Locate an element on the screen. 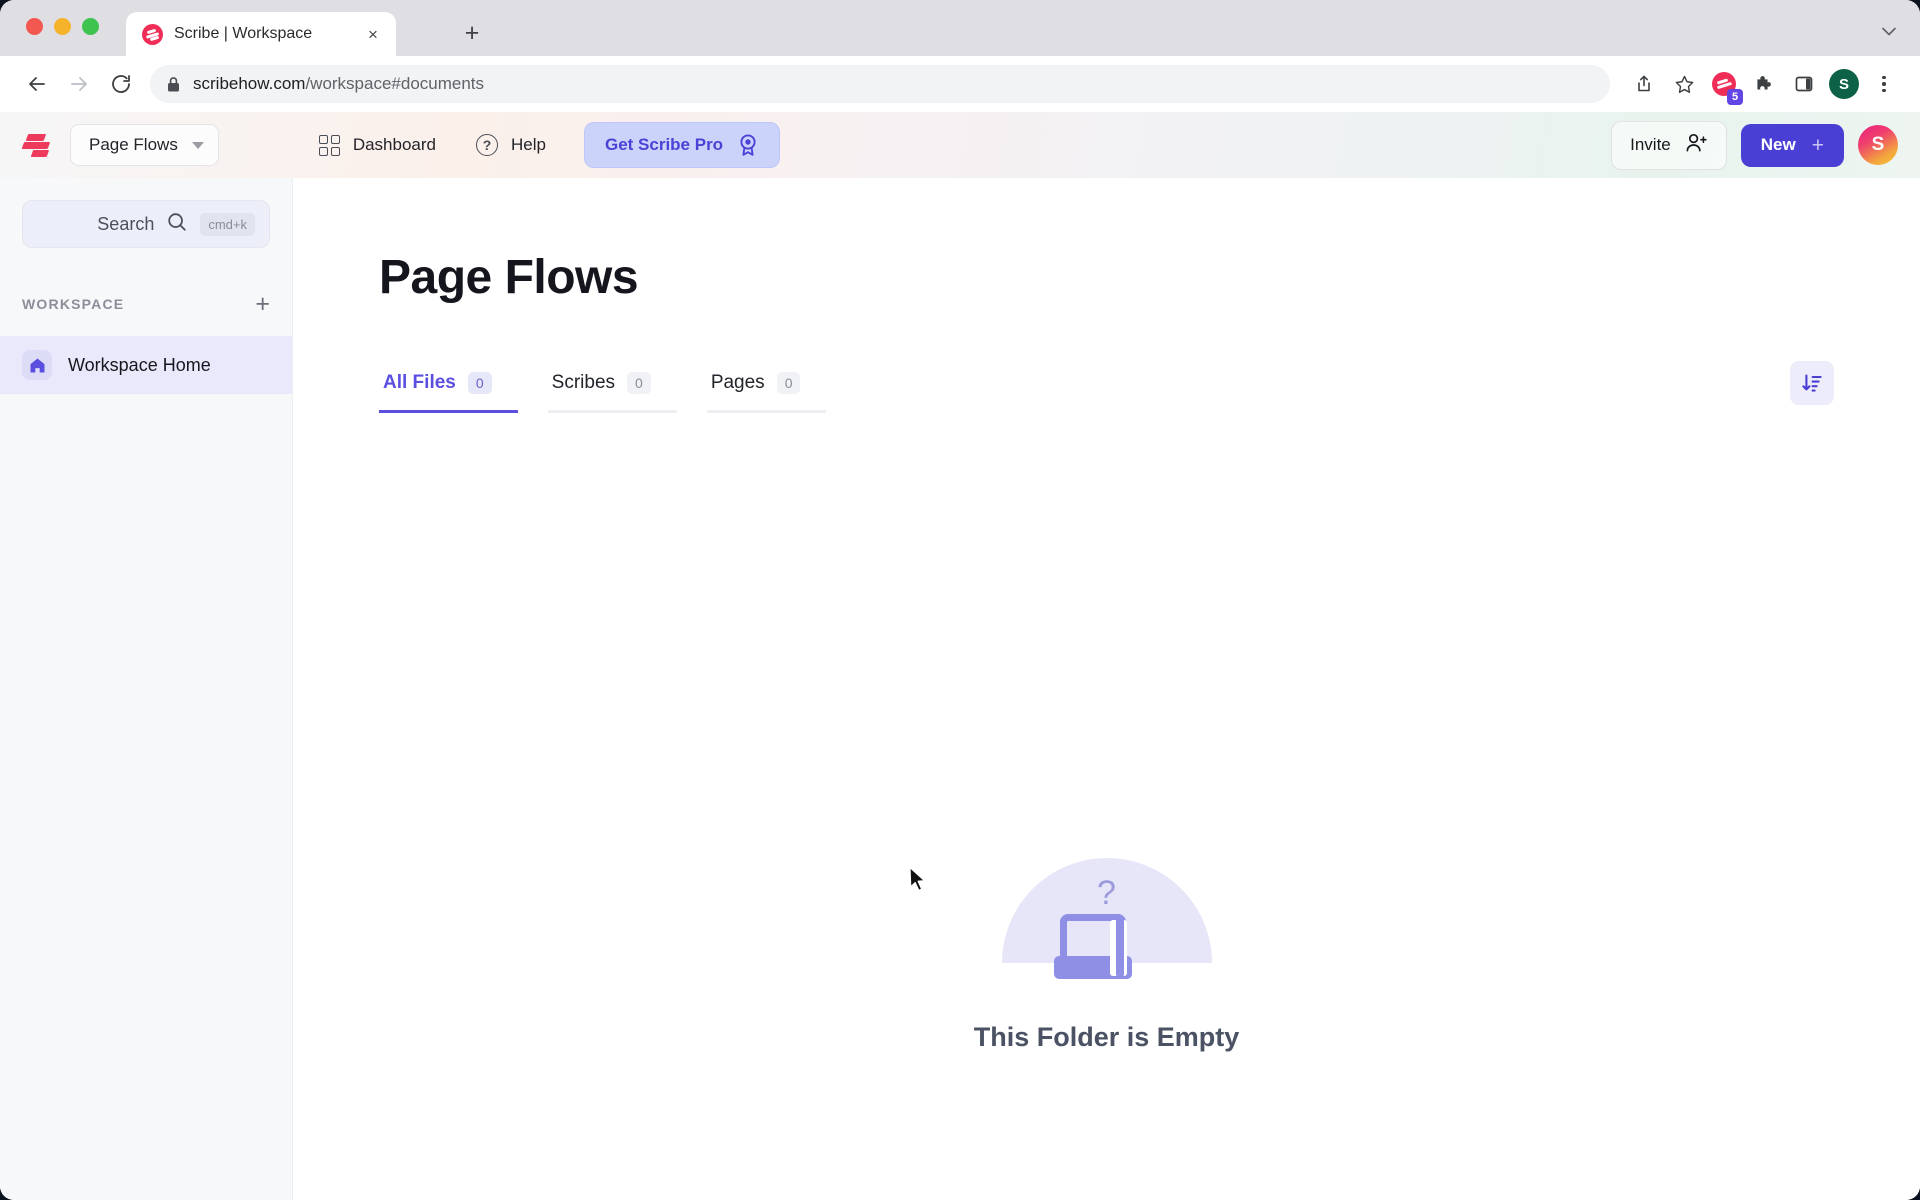 The width and height of the screenshot is (1920, 1200). home-icon is located at coordinates (37, 365).